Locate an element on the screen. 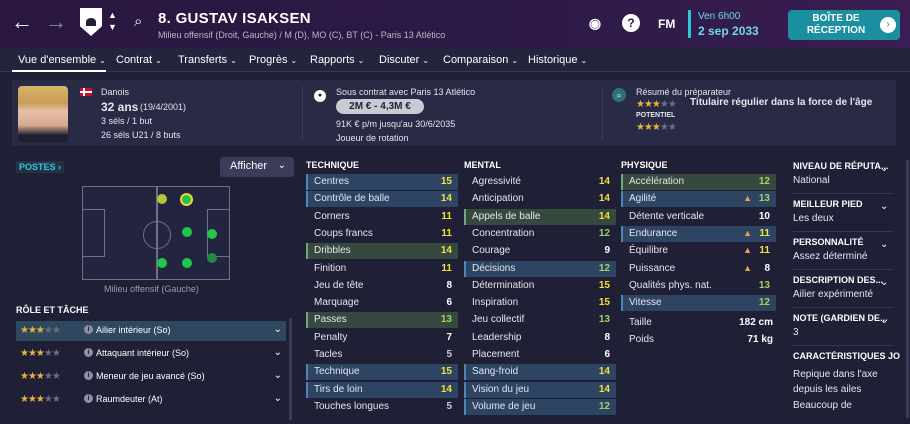  search-icon: ⌕ is located at coordinates (138, 21).